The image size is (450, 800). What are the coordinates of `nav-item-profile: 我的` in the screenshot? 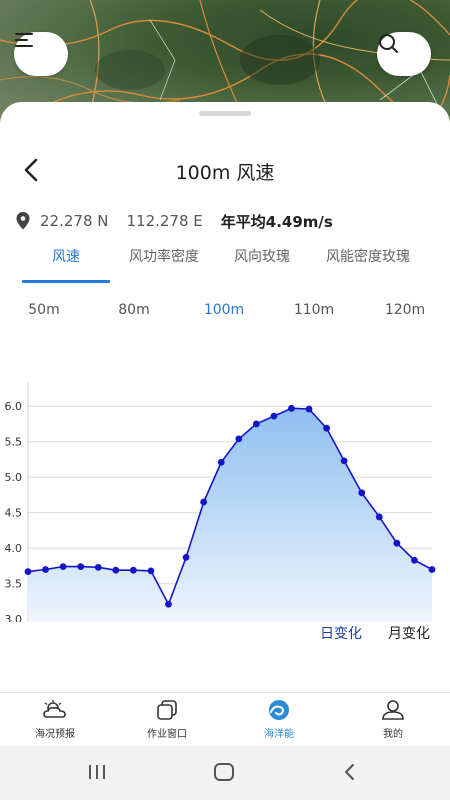 It's located at (393, 719).